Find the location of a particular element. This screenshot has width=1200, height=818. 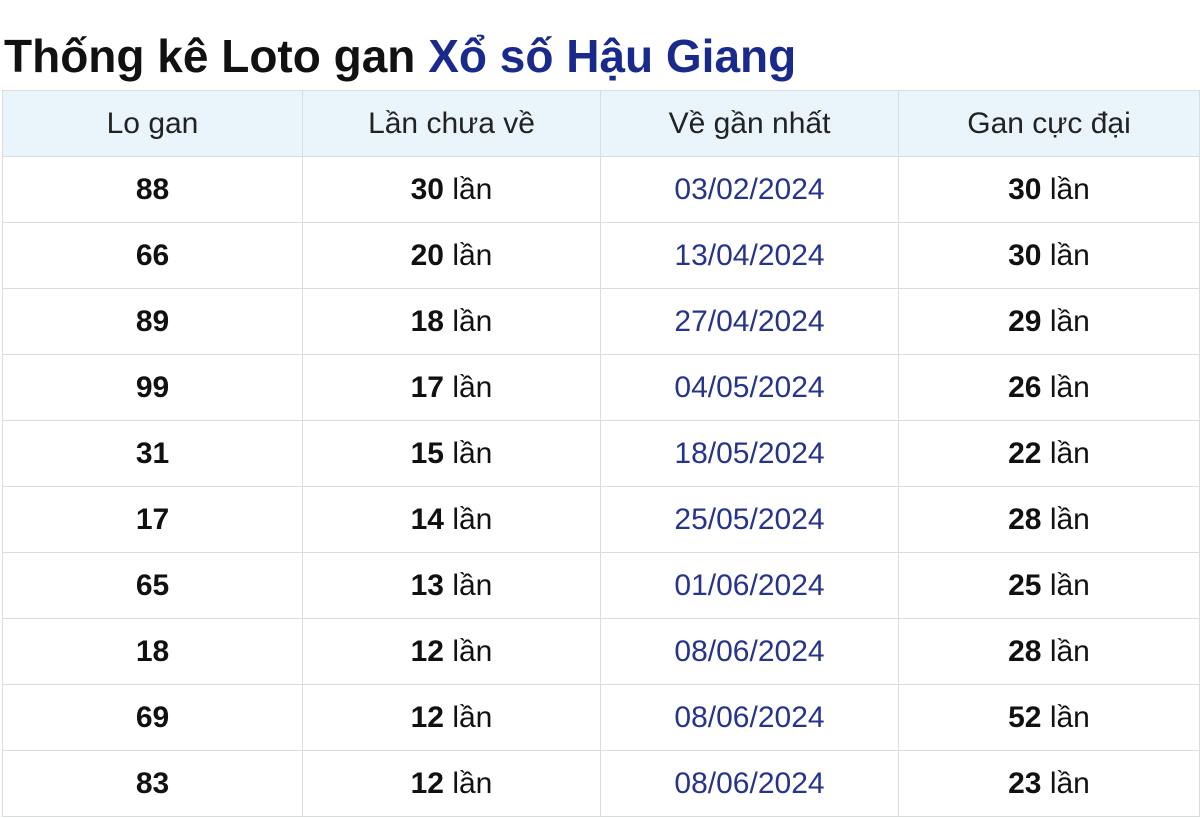

last-date: 13/04/2024 is located at coordinates (749, 255).